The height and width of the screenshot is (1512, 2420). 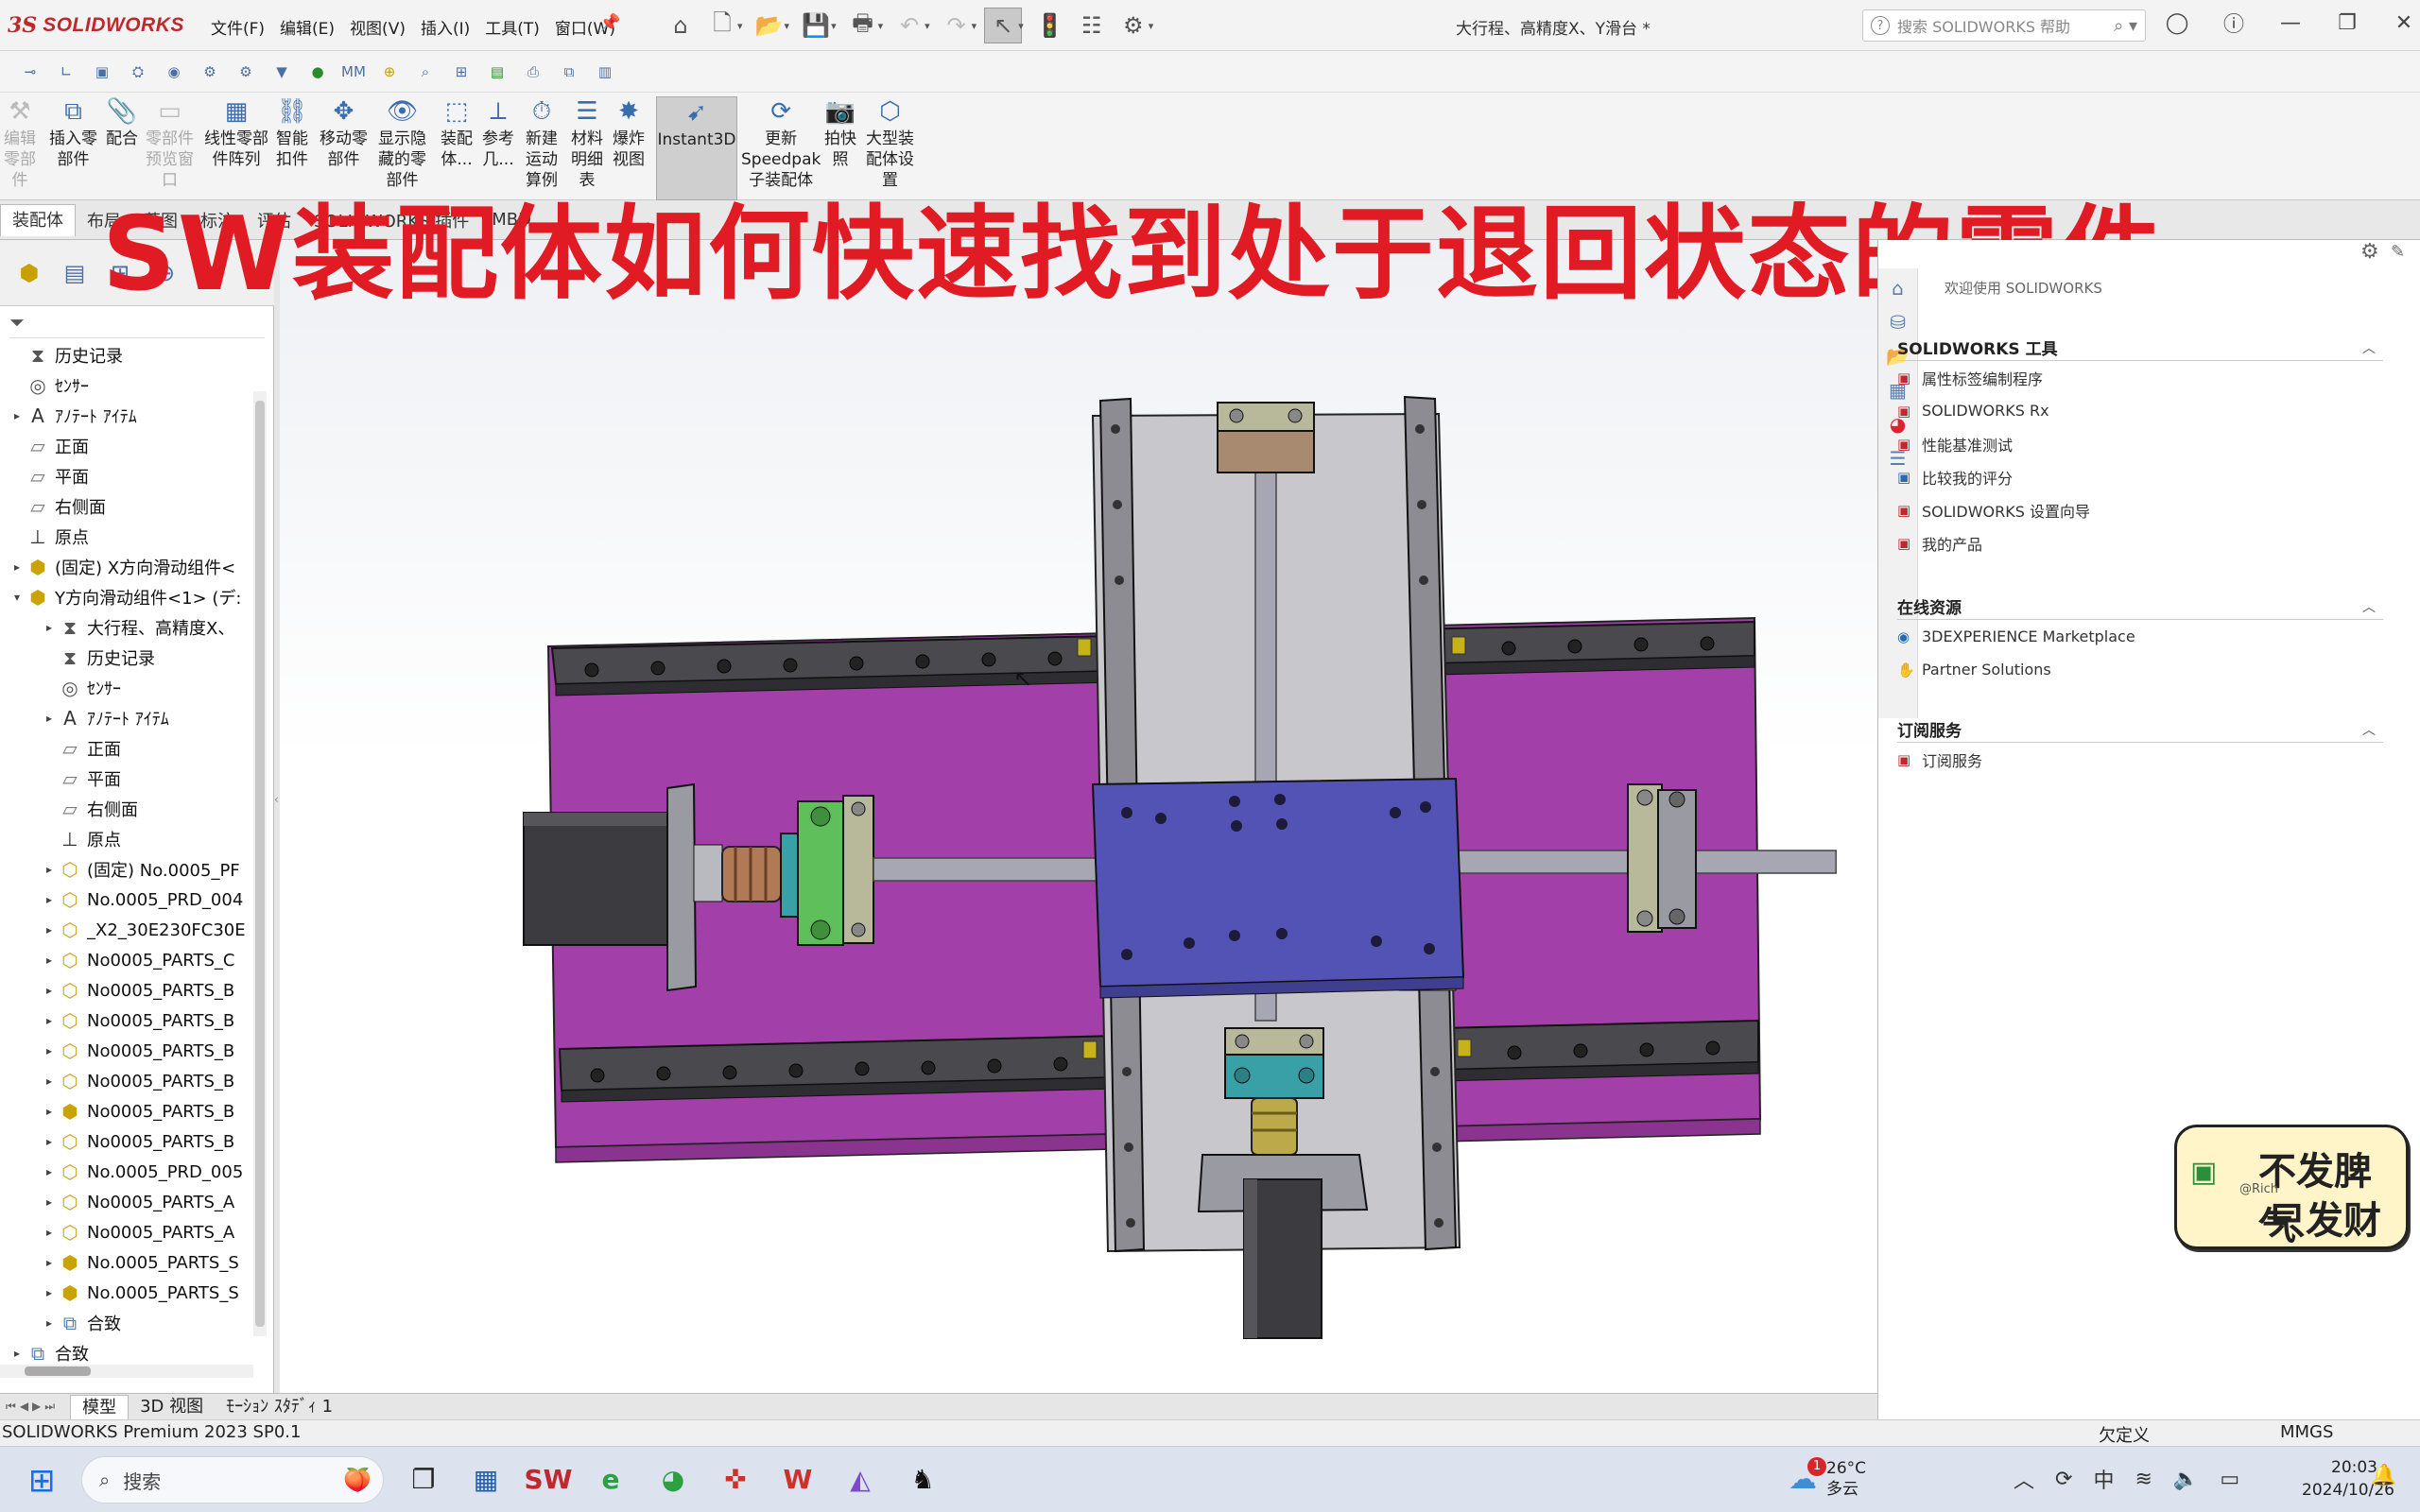 I want to click on tool-icon: ●, so click(x=318, y=72).